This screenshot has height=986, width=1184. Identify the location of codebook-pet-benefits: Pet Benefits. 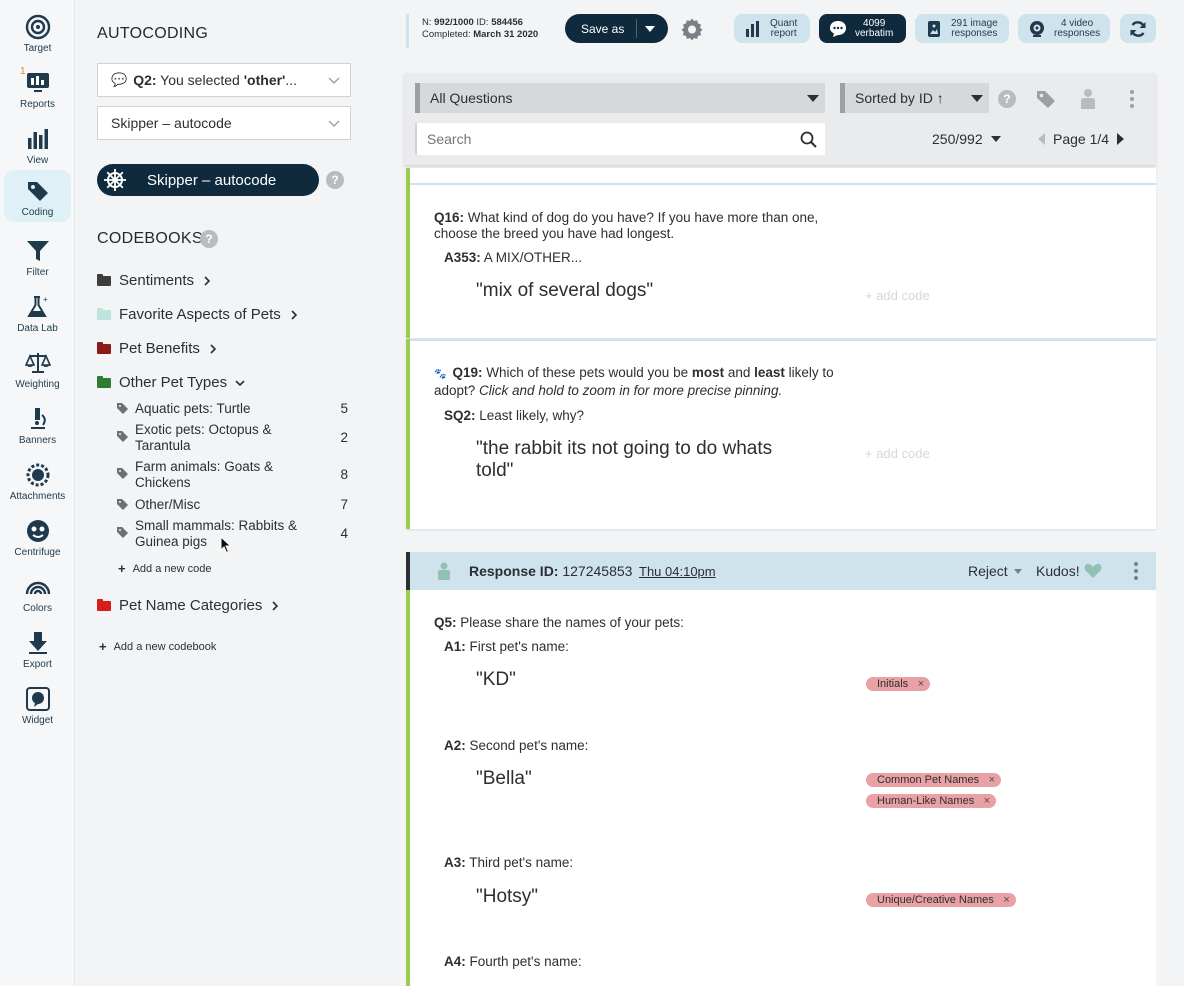
(157, 348).